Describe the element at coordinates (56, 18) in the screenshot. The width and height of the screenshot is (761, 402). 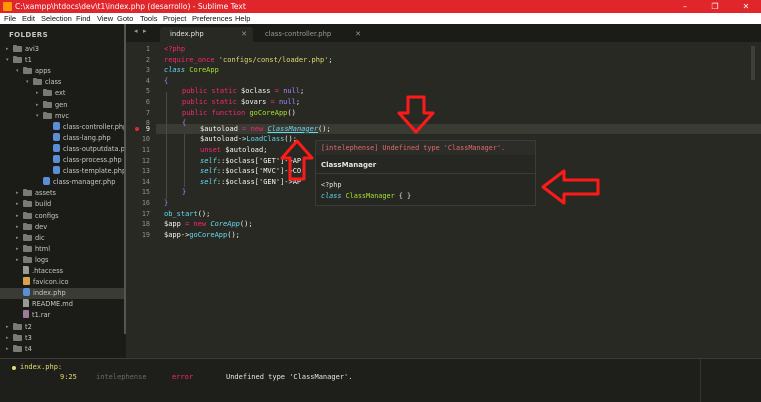
I see `menu-selection: Selection` at that location.